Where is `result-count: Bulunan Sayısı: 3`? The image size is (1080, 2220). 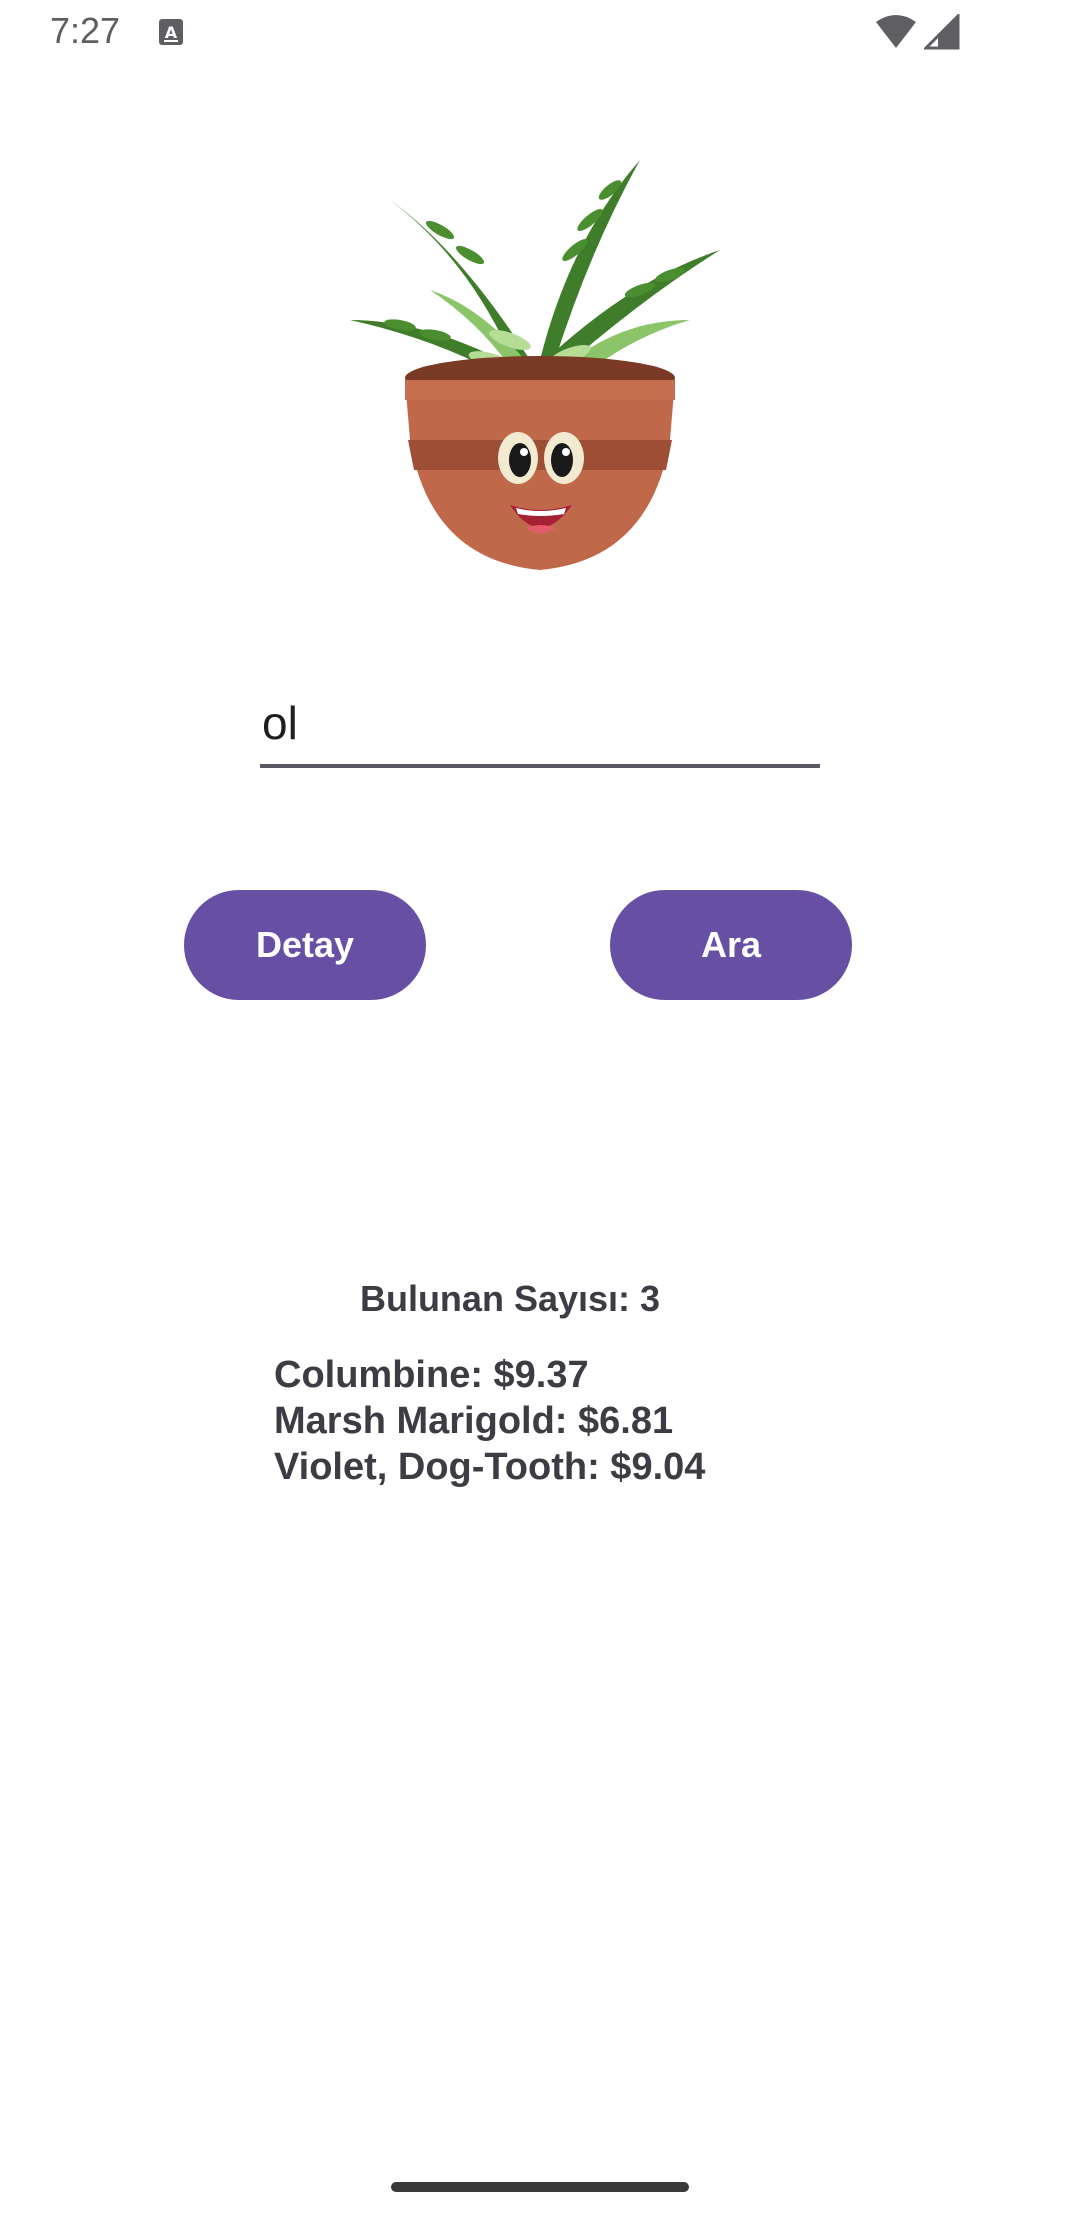 result-count: Bulunan Sayısı: 3 is located at coordinates (510, 1298).